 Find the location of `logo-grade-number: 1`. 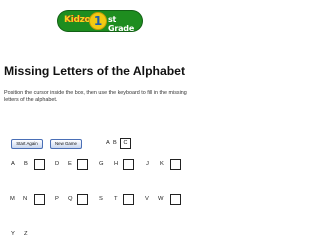

logo-grade-number: 1 is located at coordinates (98, 21).